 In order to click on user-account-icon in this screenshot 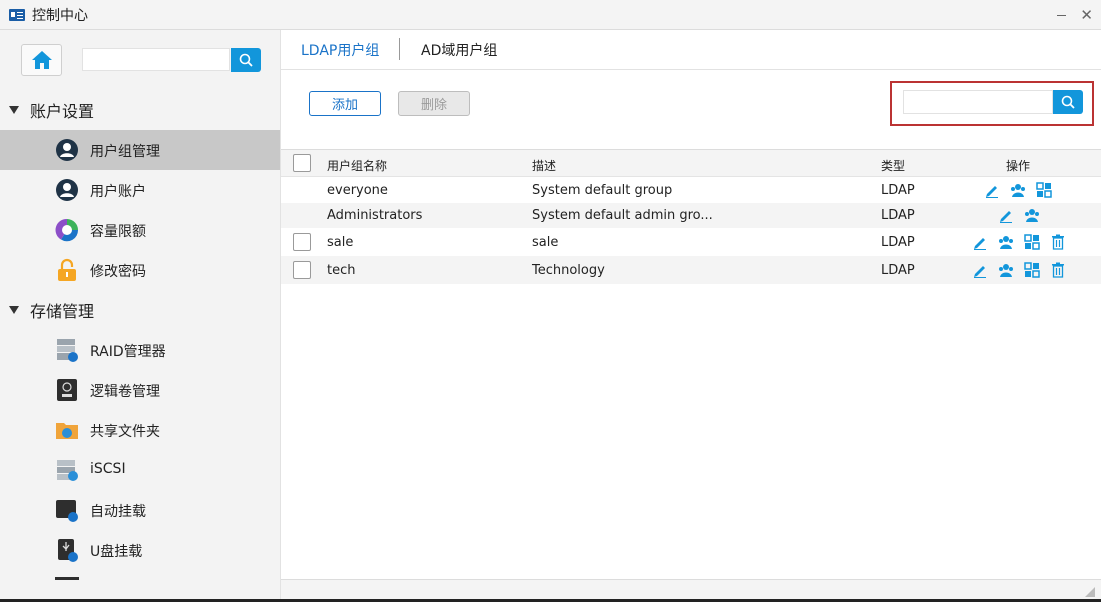, I will do `click(67, 190)`.